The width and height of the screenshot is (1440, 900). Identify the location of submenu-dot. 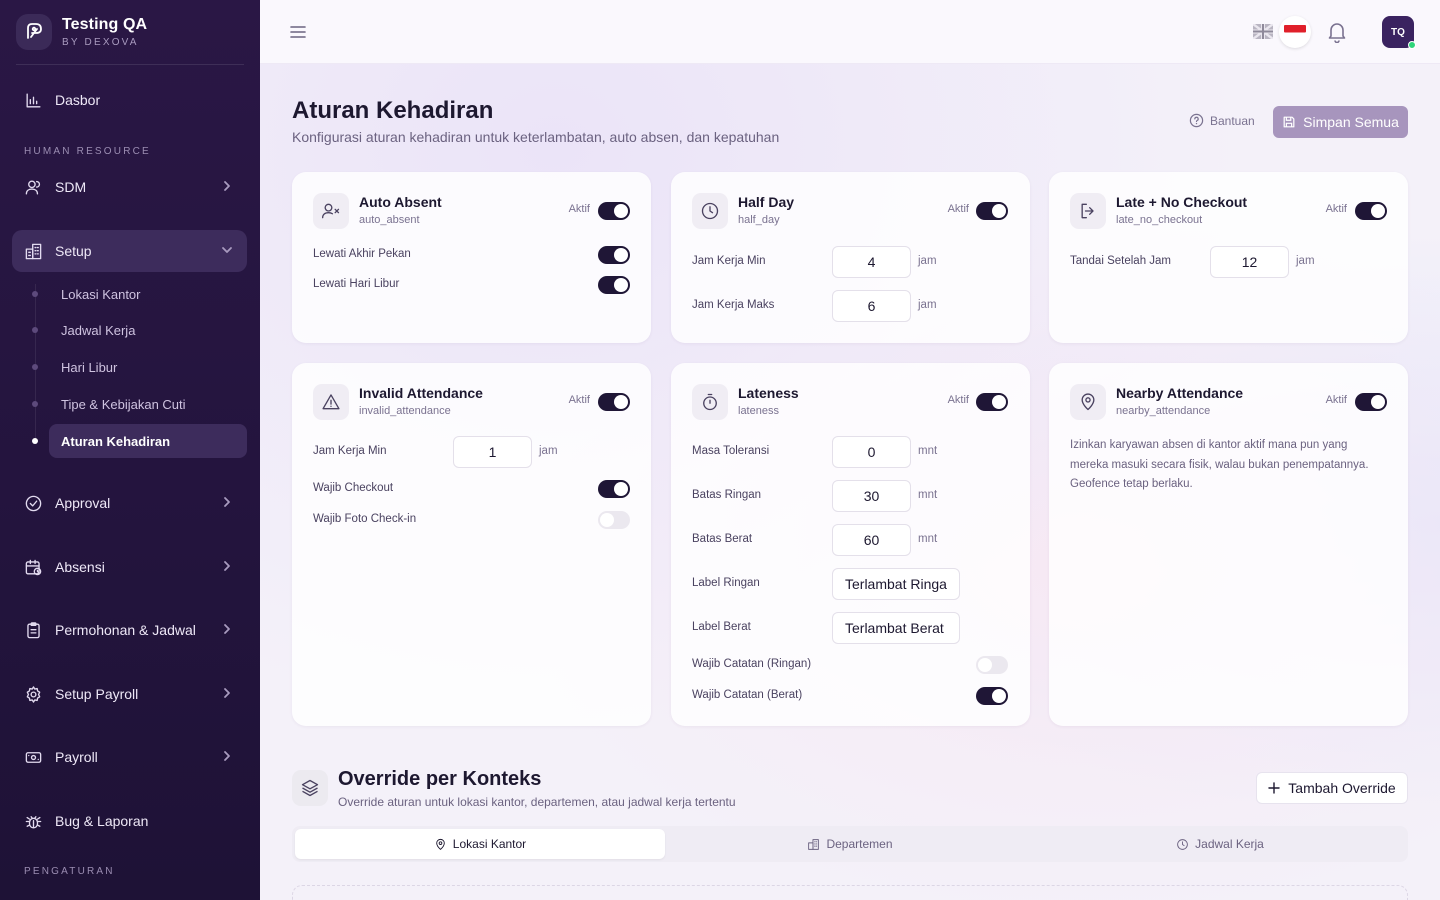
(35, 330).